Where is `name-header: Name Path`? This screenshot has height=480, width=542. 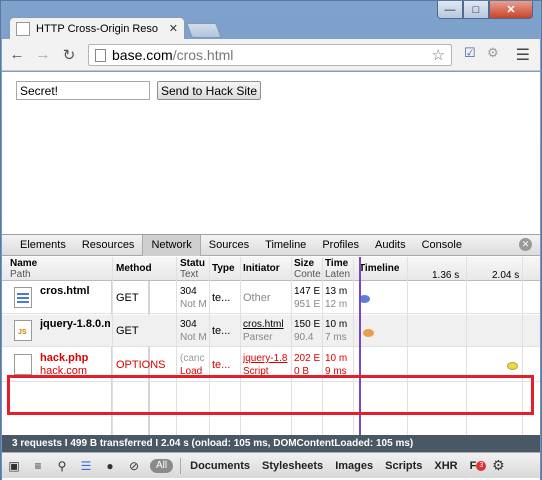 name-header: Name Path is located at coordinates (60, 269).